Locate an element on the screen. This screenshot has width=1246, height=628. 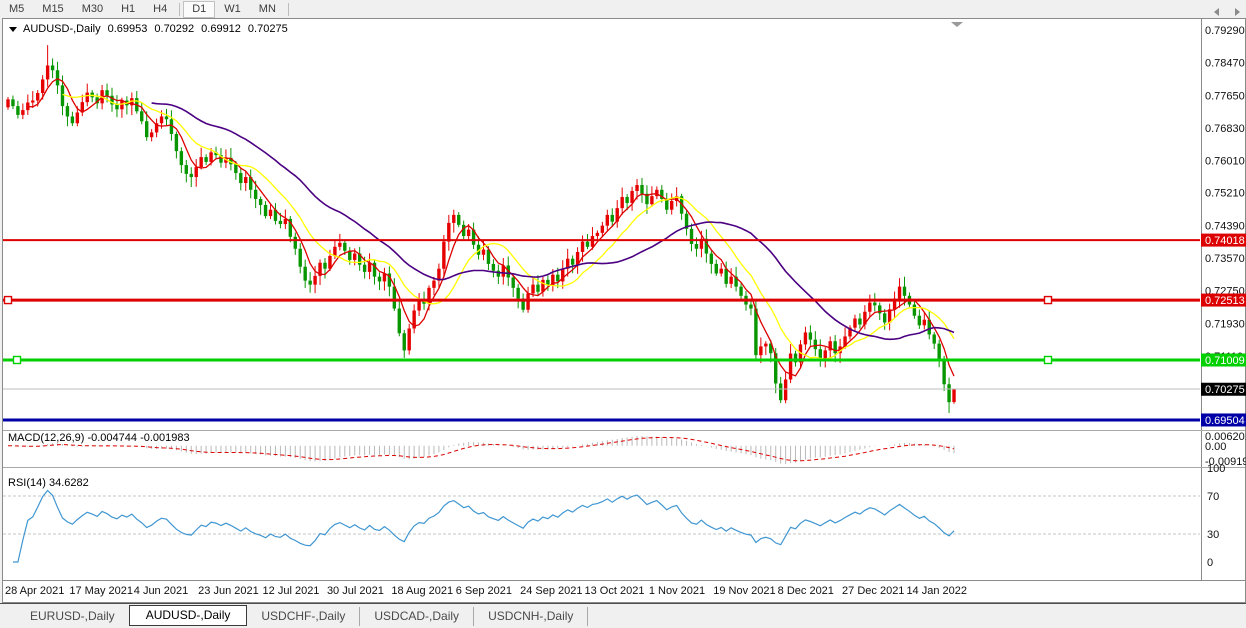
tab-scroll-controls is located at coordinates (1227, 12).